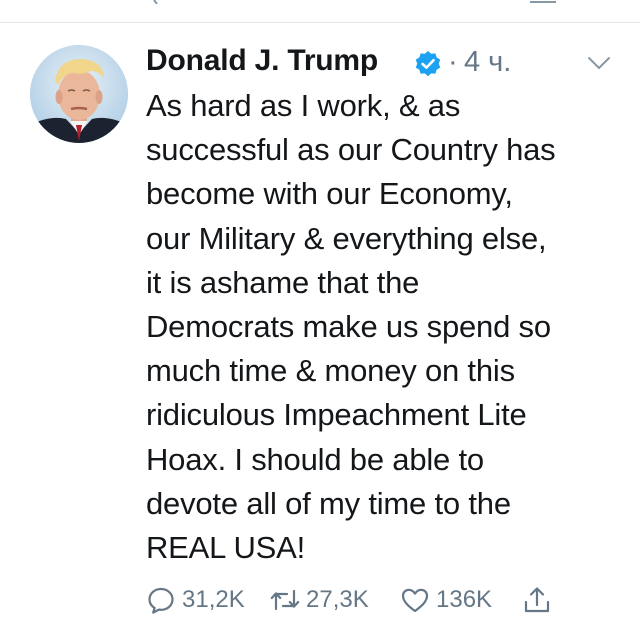  Describe the element at coordinates (262, 61) in the screenshot. I see `author-display-name: Donald J. Trump` at that location.